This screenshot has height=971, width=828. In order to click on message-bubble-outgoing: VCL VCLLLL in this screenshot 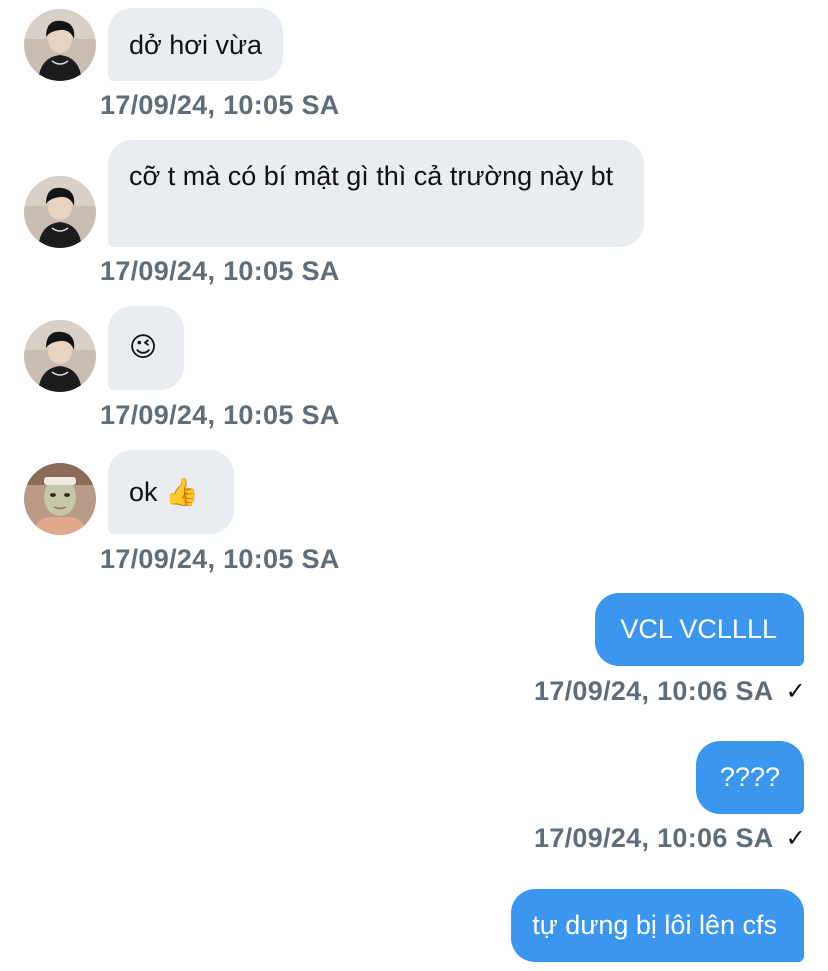, I will do `click(699, 629)`.